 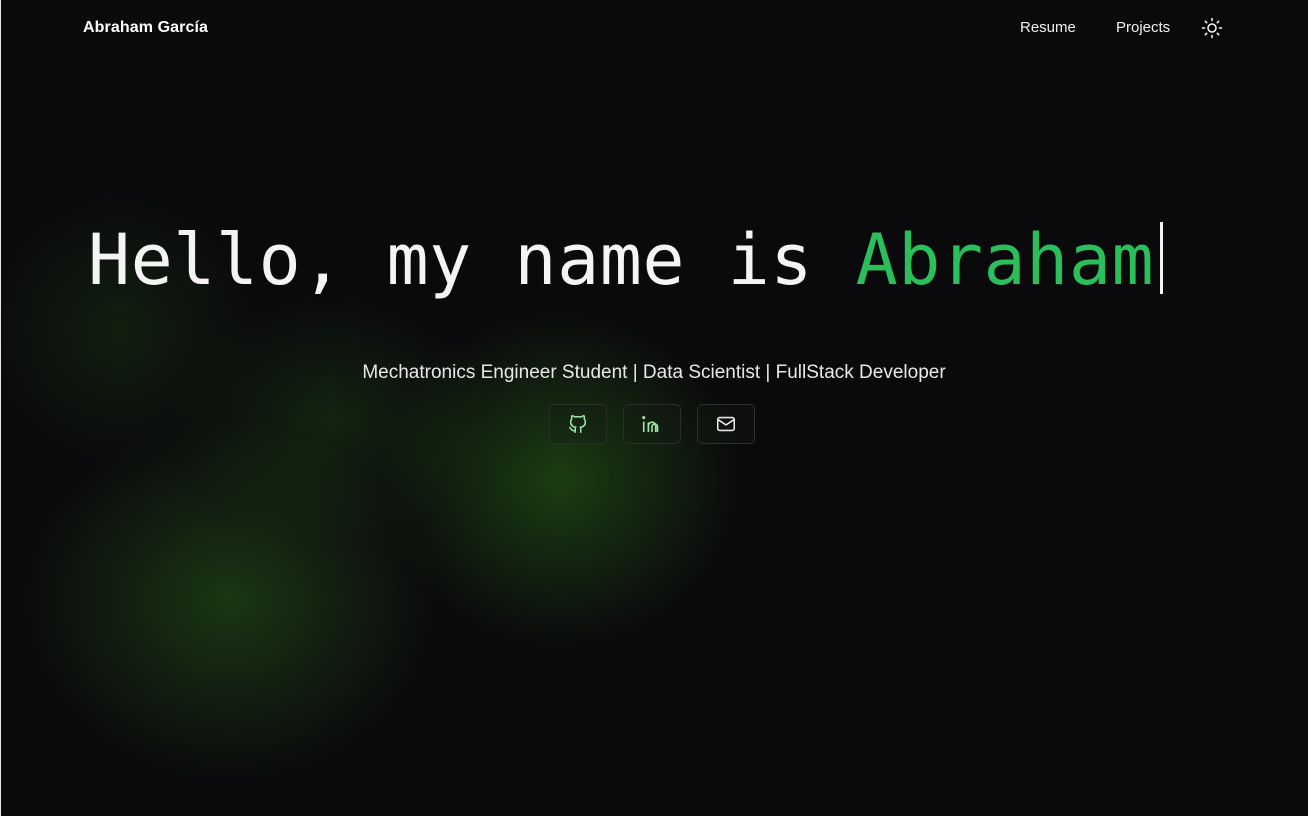 I want to click on github-button, so click(x=578, y=424).